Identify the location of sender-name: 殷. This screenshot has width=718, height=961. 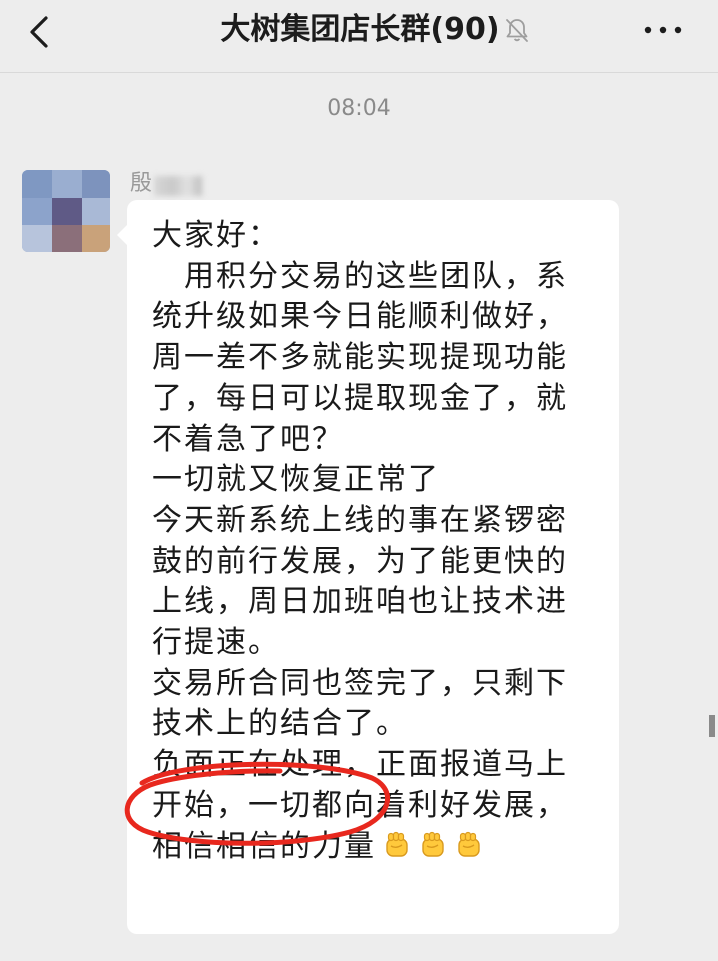
(141, 183).